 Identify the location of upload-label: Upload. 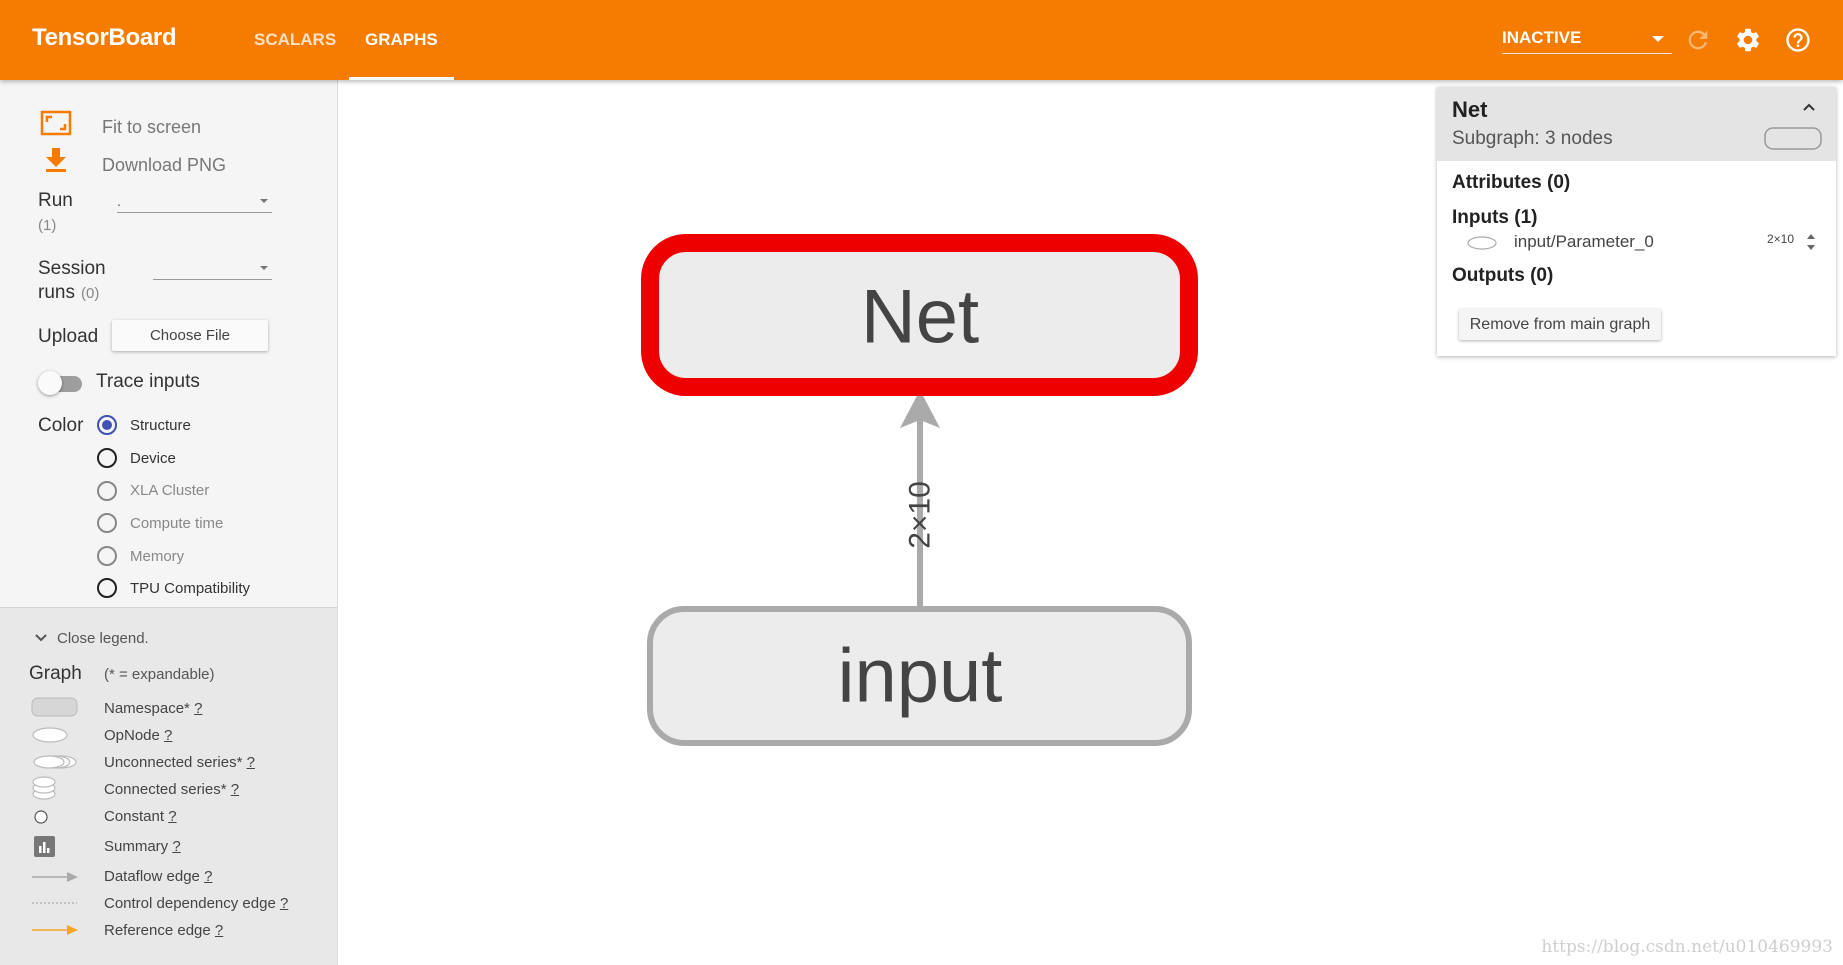
(68, 336).